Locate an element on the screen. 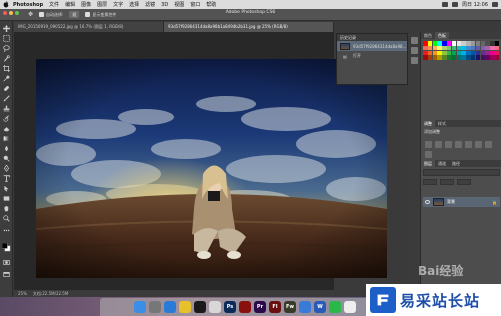  dock-app-finder-icon is located at coordinates (140, 307).